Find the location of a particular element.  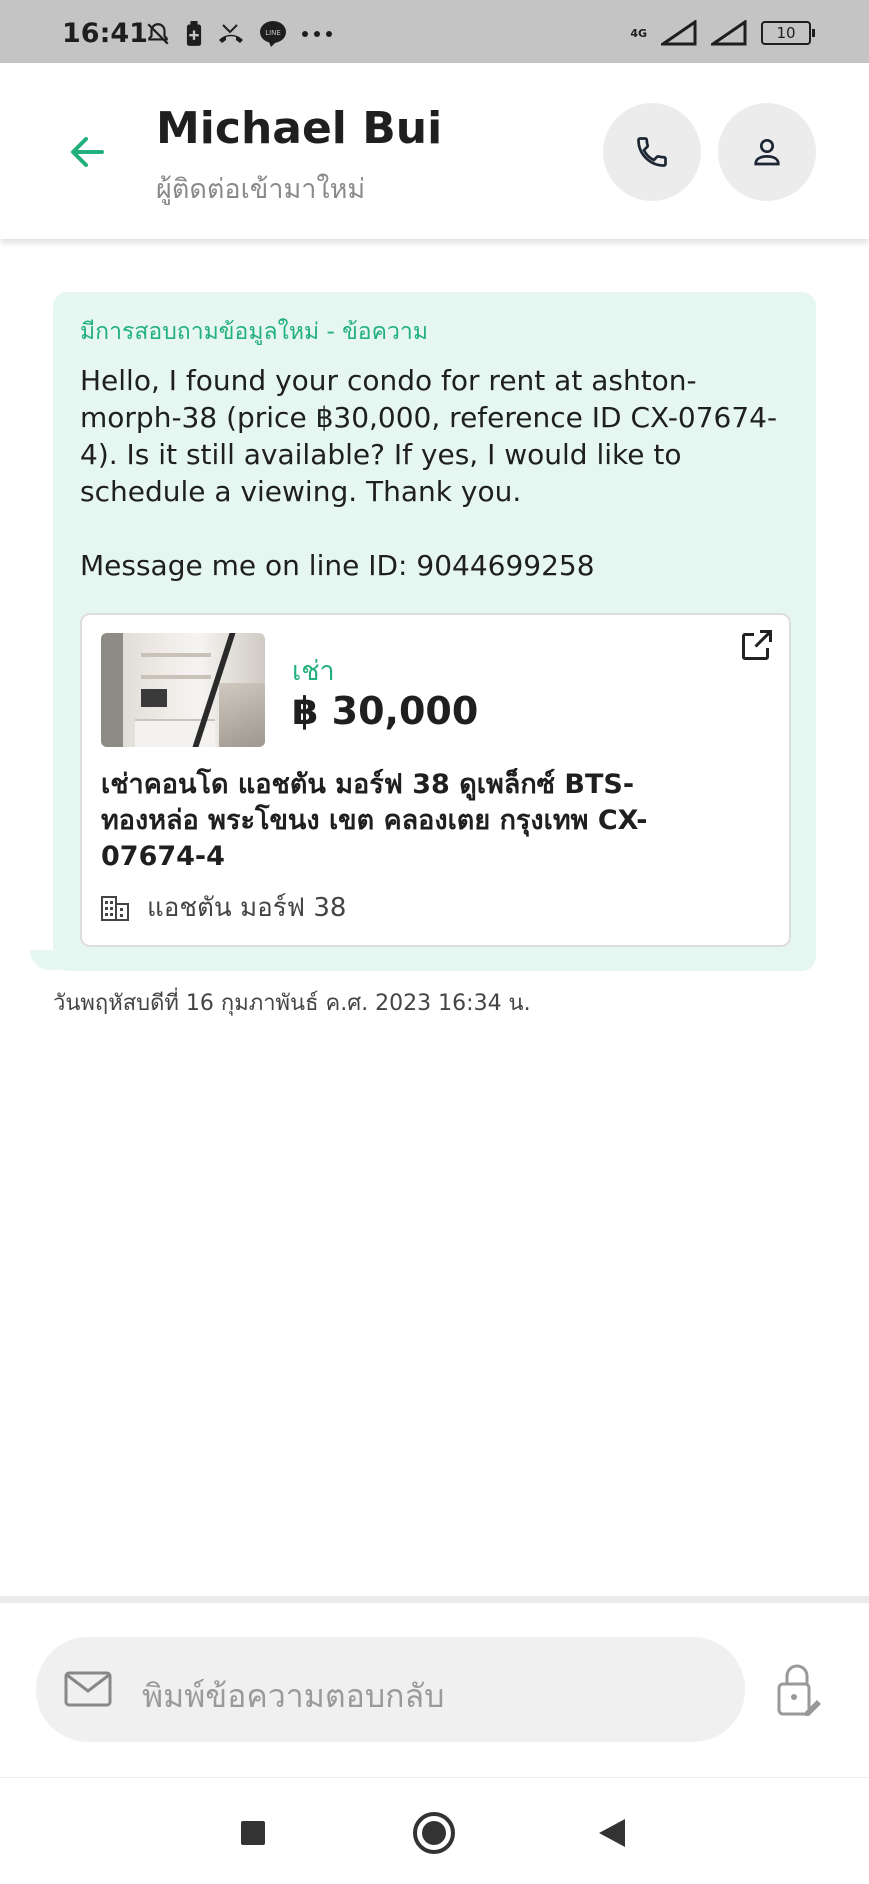

status-system-icons: 4G 10 is located at coordinates (722, 33).